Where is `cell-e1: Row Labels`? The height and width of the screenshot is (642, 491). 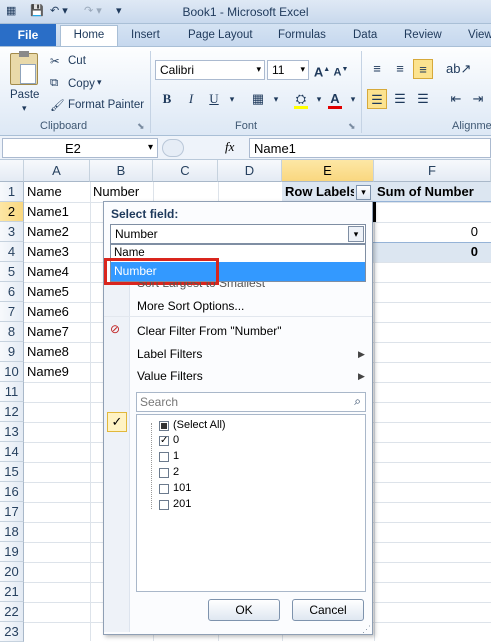 cell-e1: Row Labels is located at coordinates (318, 192).